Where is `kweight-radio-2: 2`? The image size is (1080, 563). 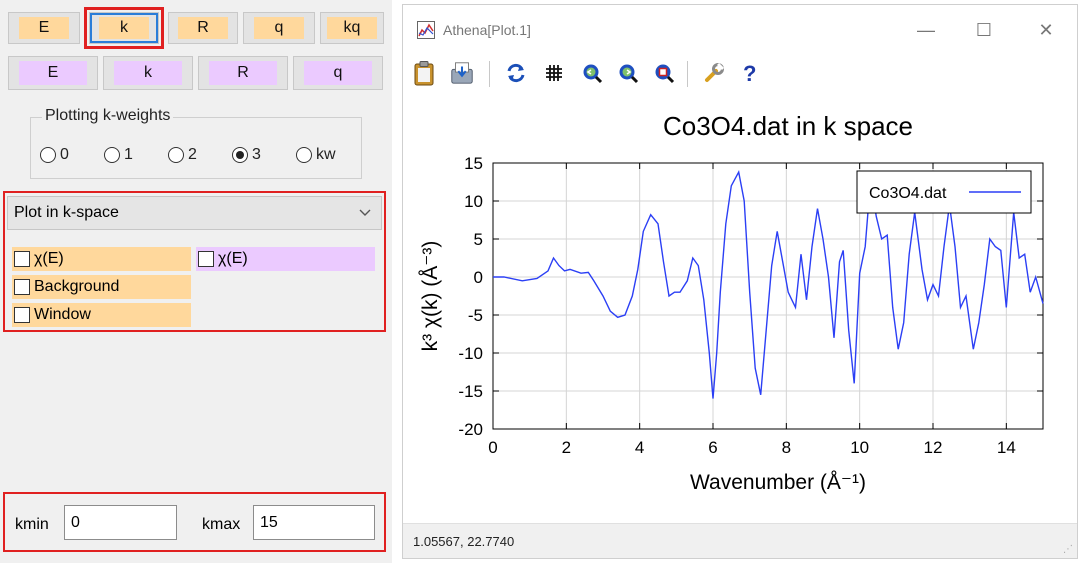 kweight-radio-2: 2 is located at coordinates (182, 155).